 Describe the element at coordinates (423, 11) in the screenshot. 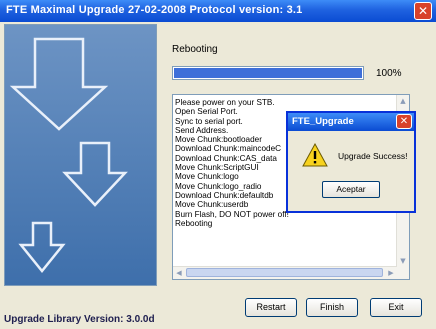

I see `close-button: ✕` at that location.